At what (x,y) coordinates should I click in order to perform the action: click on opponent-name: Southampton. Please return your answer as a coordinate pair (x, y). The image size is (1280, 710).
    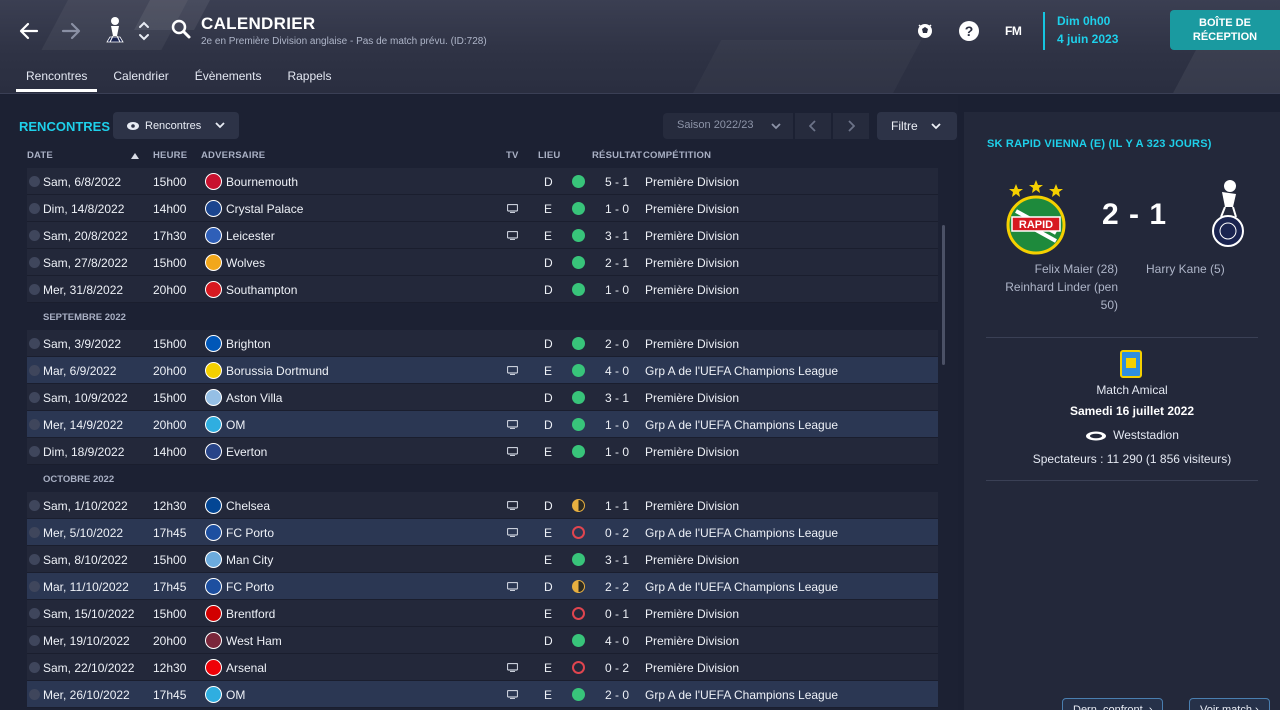
    Looking at the image, I should click on (261, 290).